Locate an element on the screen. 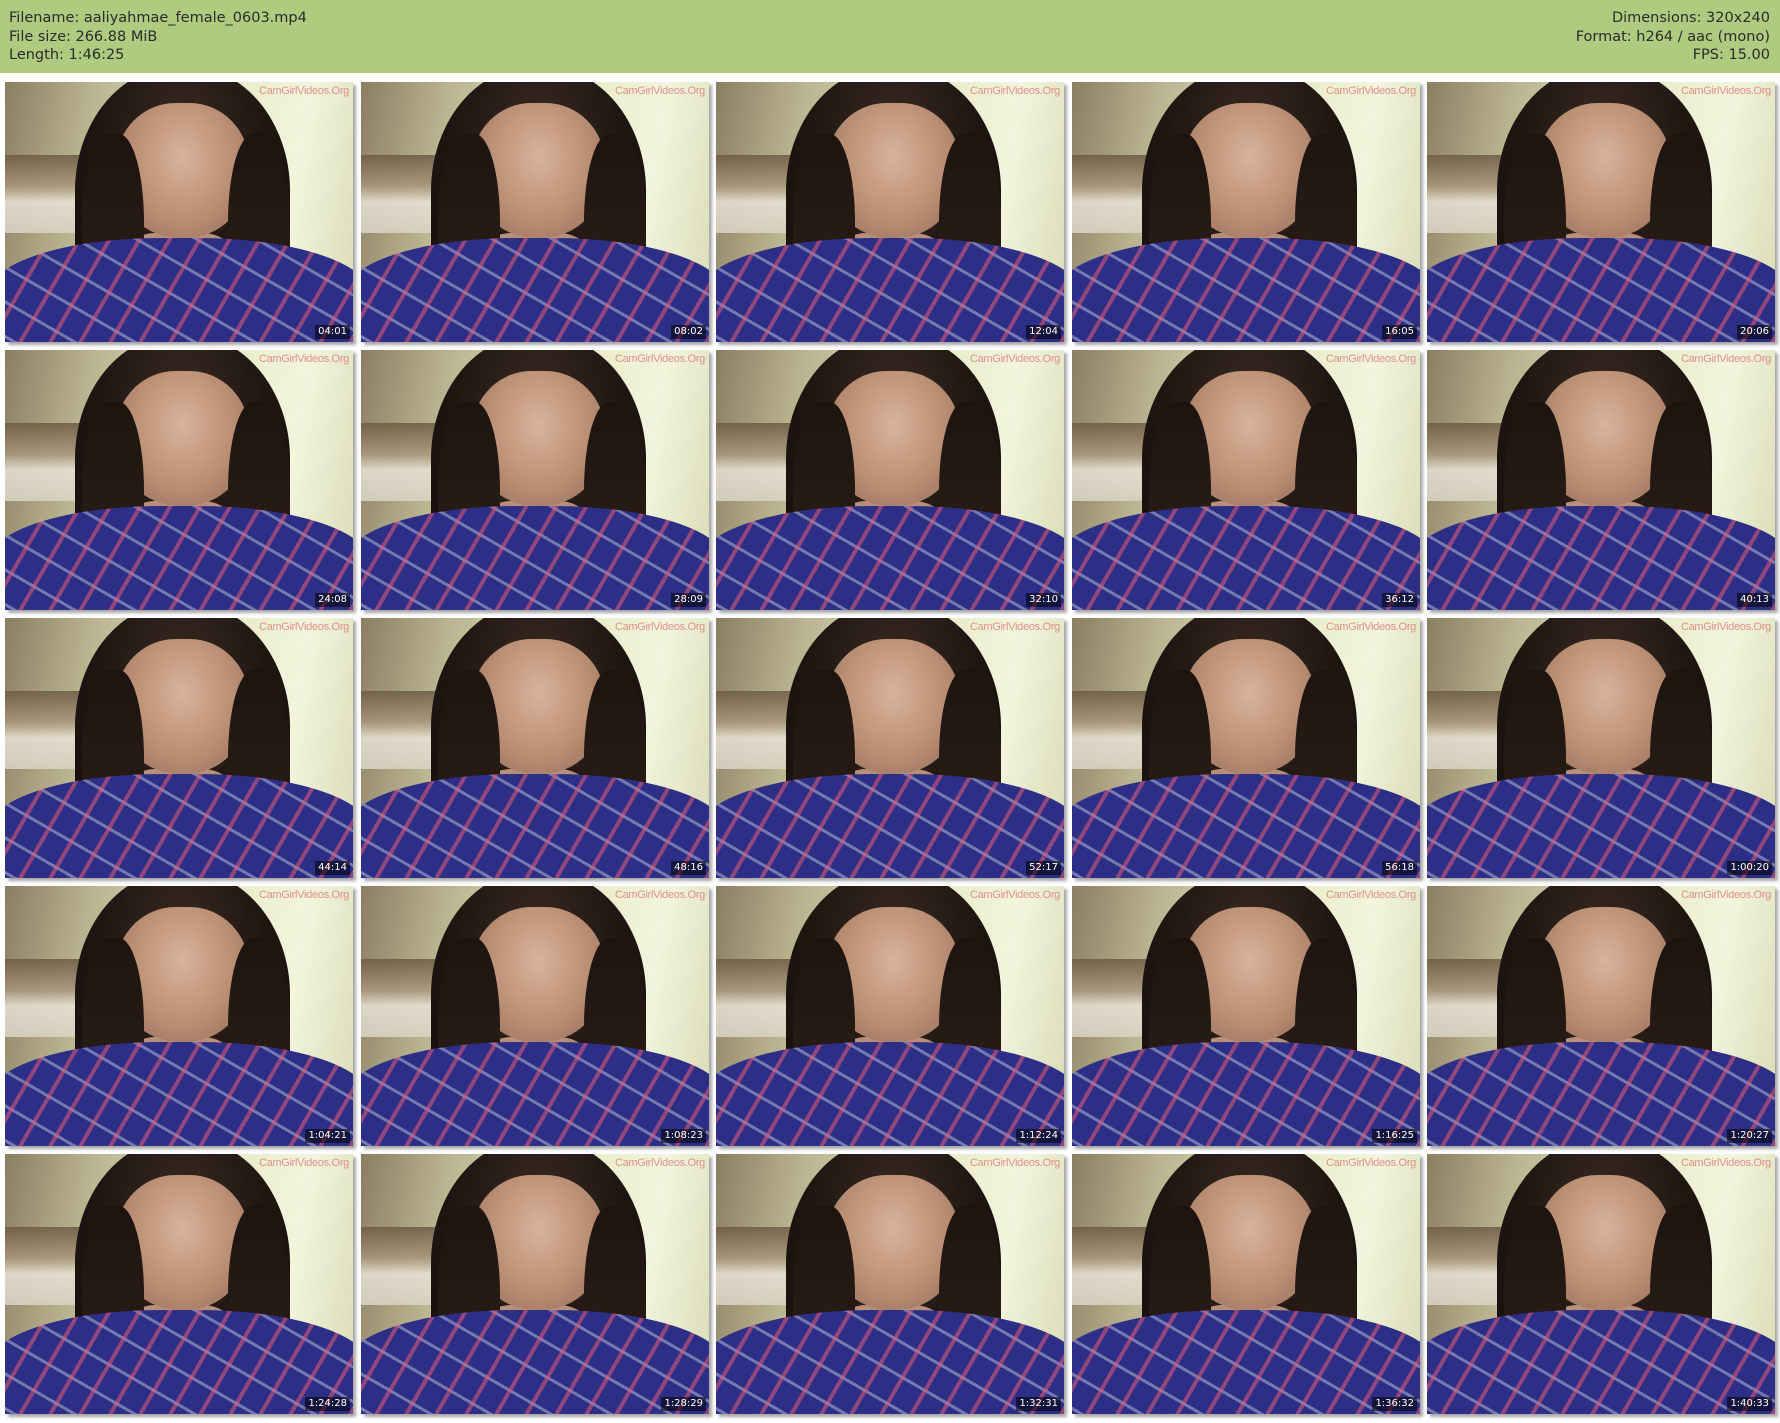 This screenshot has width=1780, height=1423. thumbnail-timestamp: 48:16 is located at coordinates (688, 868).